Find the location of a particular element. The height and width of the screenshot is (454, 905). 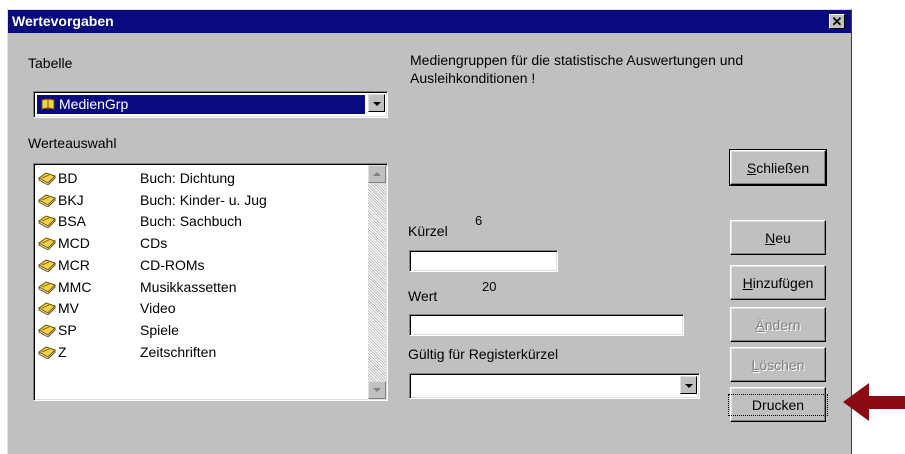

hinzufuegen-label: Hinzufügen is located at coordinates (778, 282).